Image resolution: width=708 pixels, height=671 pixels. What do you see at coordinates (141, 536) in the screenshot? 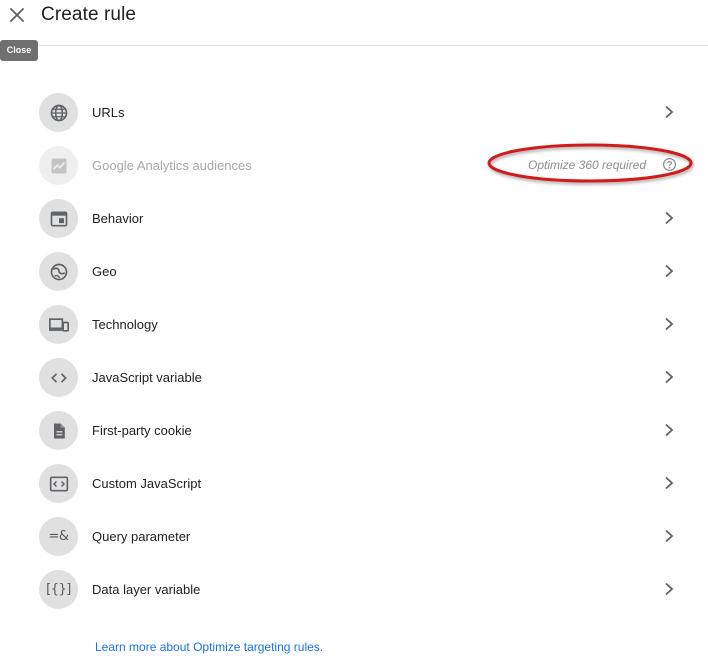
I see `rule-label: Query parameter` at bounding box center [141, 536].